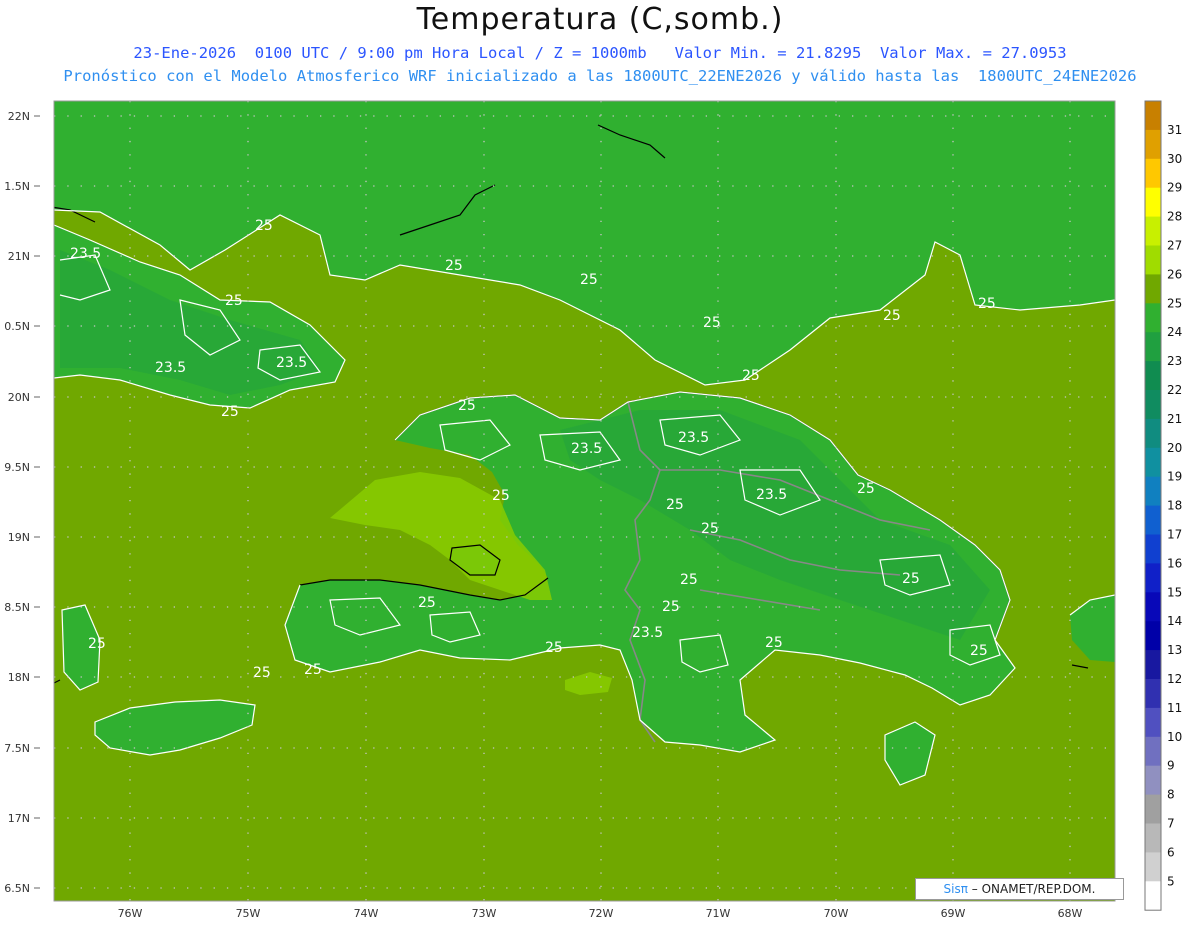 This screenshot has height=927, width=1200. I want to click on lon-label: 74W, so click(366, 913).